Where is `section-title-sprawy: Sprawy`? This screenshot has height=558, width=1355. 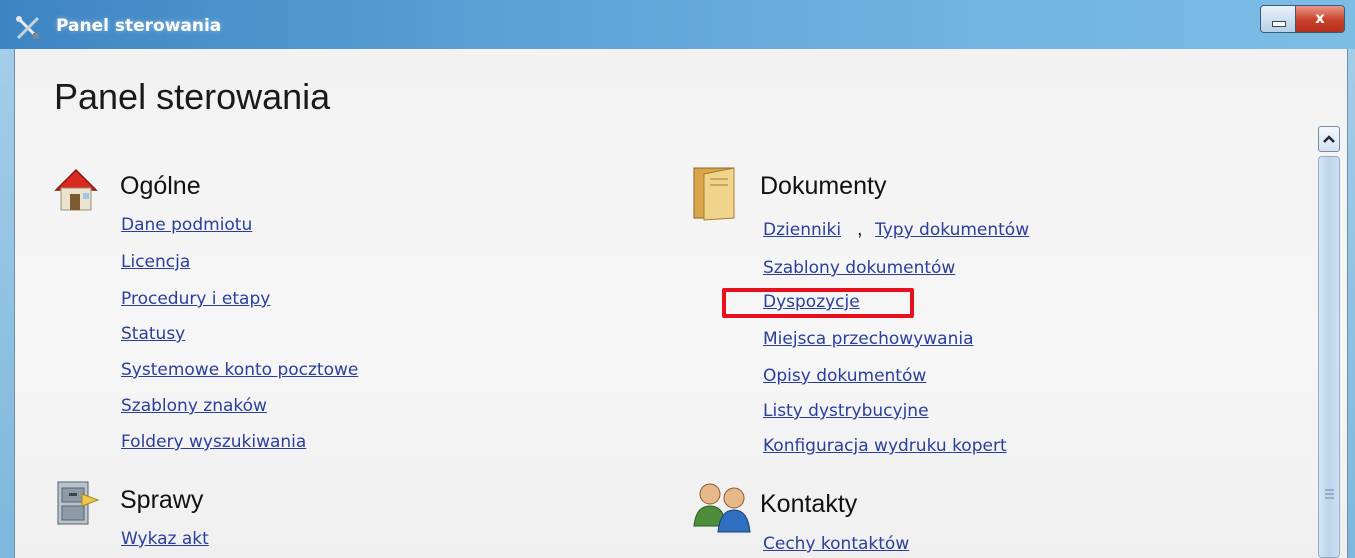 section-title-sprawy: Sprawy is located at coordinates (162, 500).